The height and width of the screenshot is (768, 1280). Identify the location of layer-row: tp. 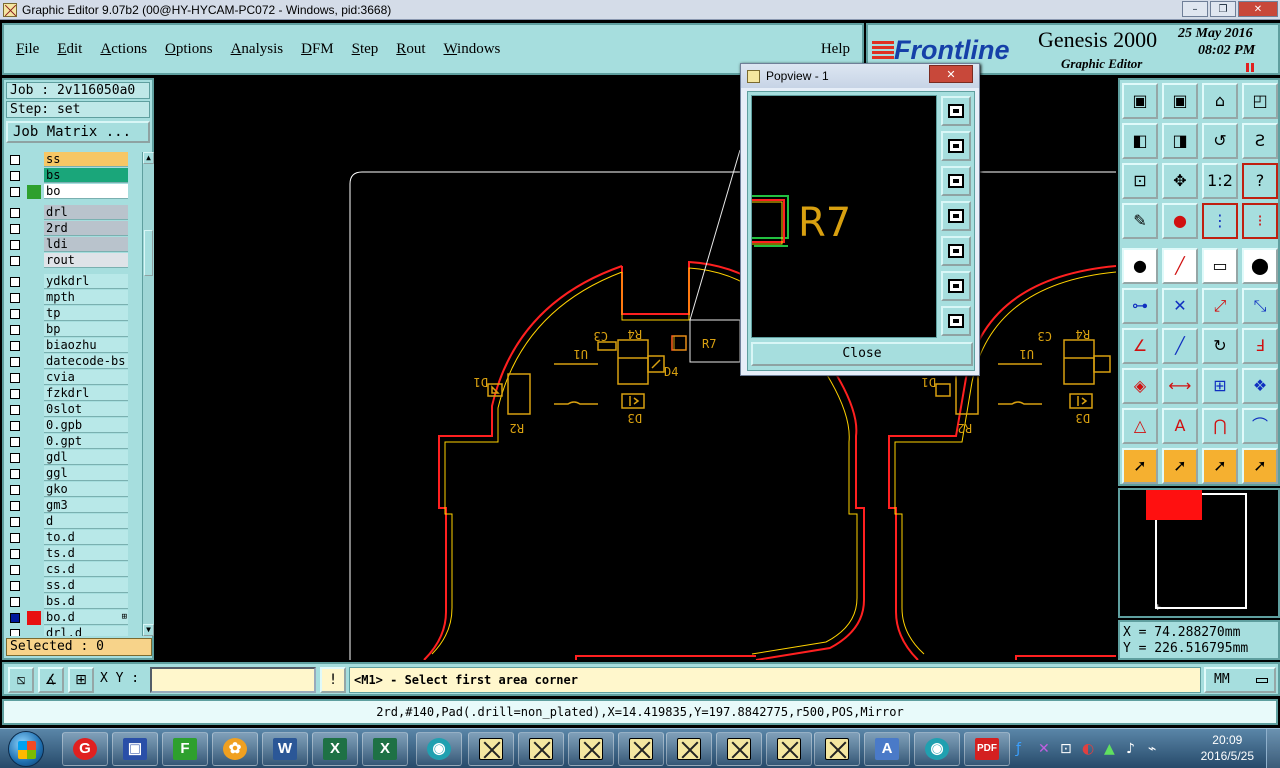
(68, 314).